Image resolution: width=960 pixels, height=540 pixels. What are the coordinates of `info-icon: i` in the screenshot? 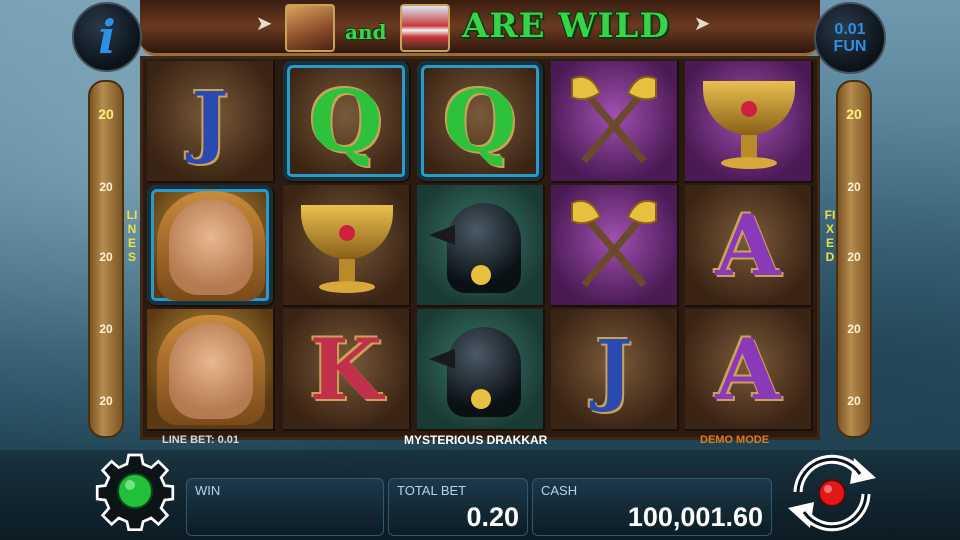 It's located at (107, 37).